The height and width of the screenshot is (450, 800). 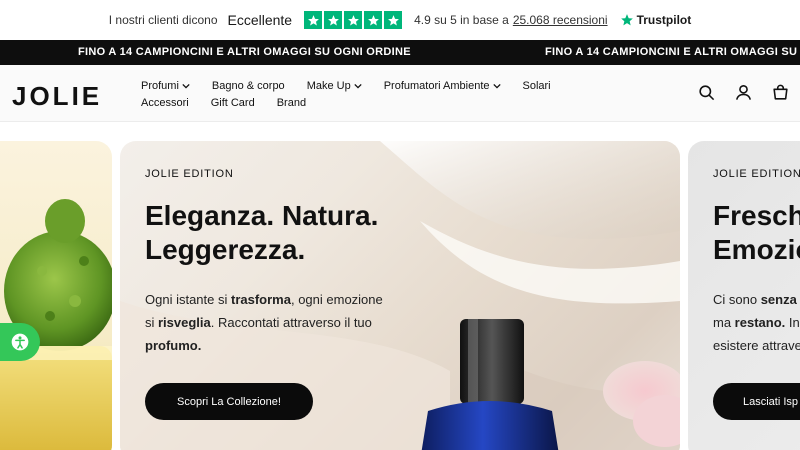 I want to click on accessibility-button, so click(x=20, y=342).